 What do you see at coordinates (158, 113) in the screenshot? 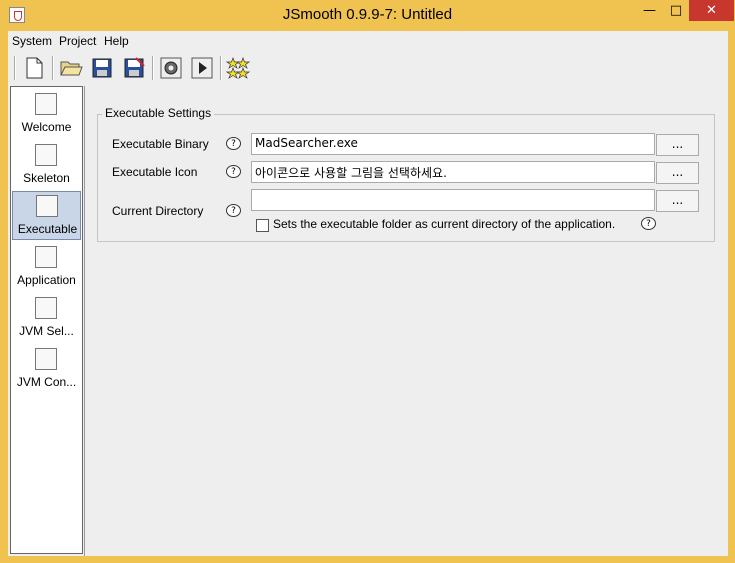
I see `group-title: Executable Settings` at bounding box center [158, 113].